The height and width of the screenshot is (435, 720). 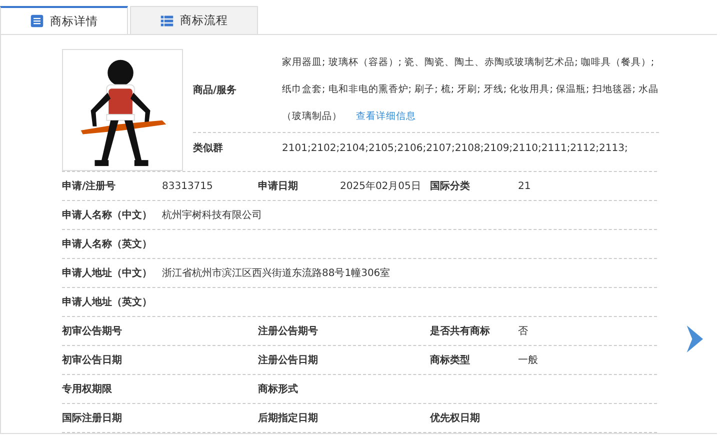 What do you see at coordinates (468, 62) in the screenshot?
I see `goods-text: 家用器皿; 玻璃杯（容器）; 瓷、陶瓷、陶土、赤陶或玻璃制艺术品; 咖啡具（餐具）;` at bounding box center [468, 62].